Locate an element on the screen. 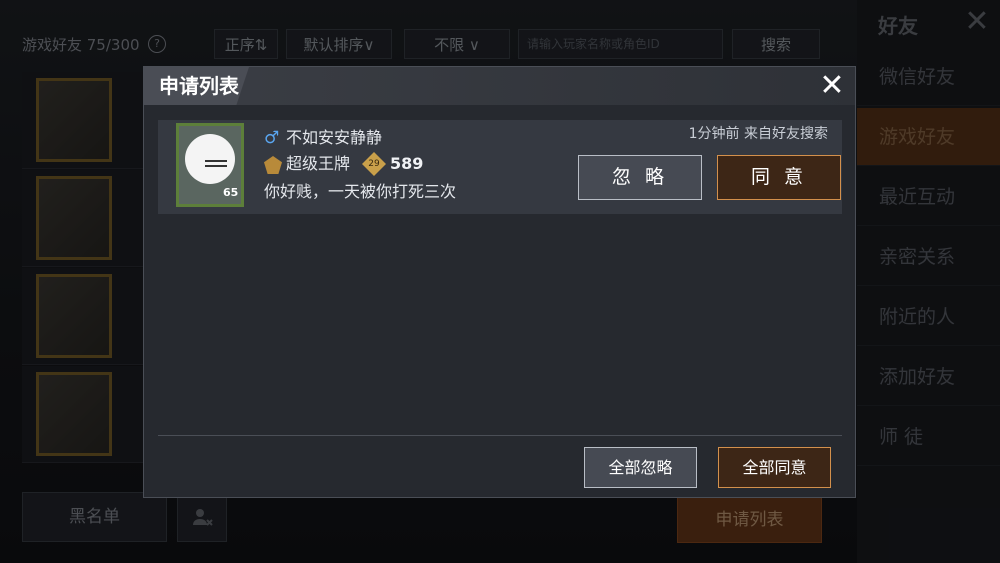 The height and width of the screenshot is (563, 1000). request-time-source: 1分钟前 来自好友搜索 is located at coordinates (758, 134).